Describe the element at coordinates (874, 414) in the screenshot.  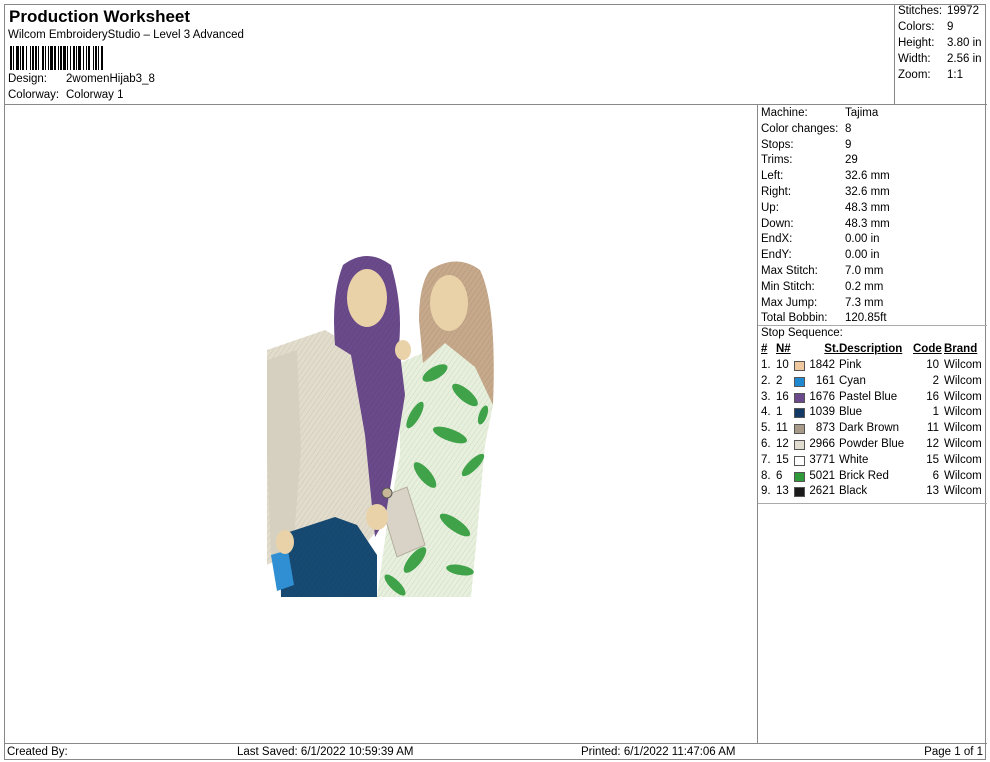
I see `stop-row: 4. 1 1039 Blue 1 Wilcom` at that location.